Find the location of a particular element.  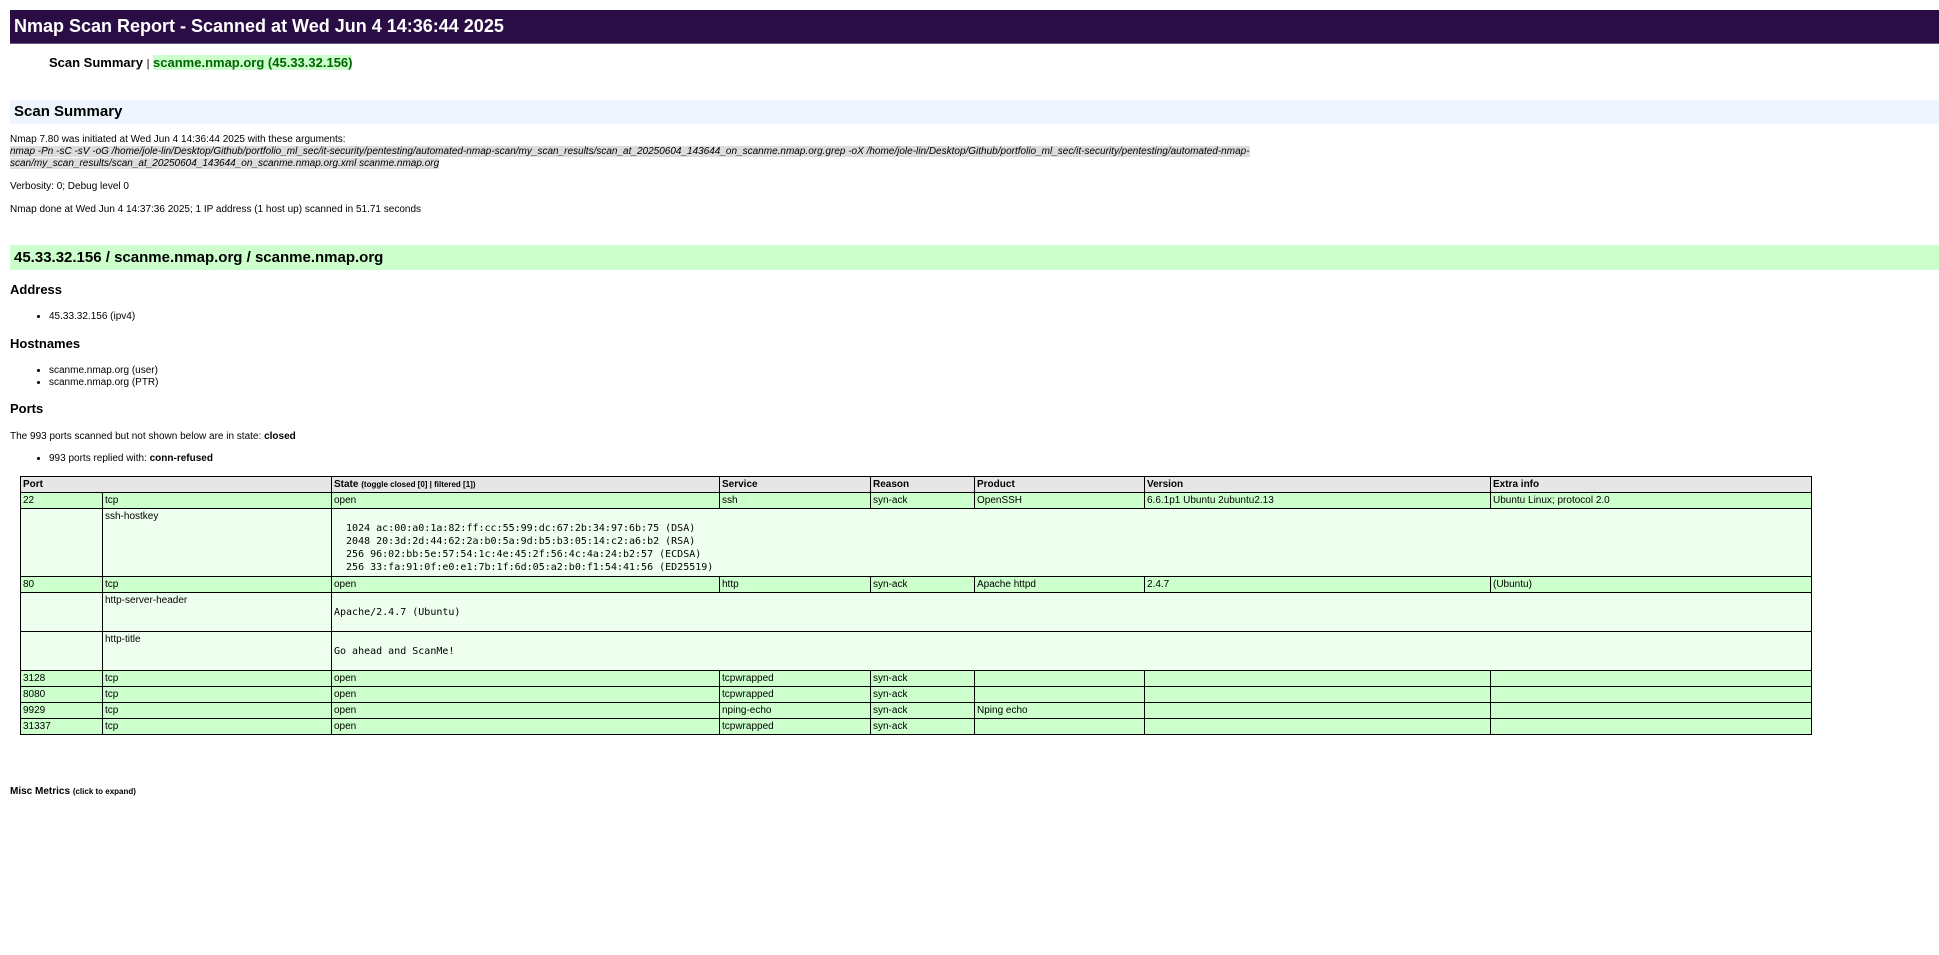

port-version: 6.6.1p1 Ubuntu 2ubuntu2.13 is located at coordinates (1317, 500).